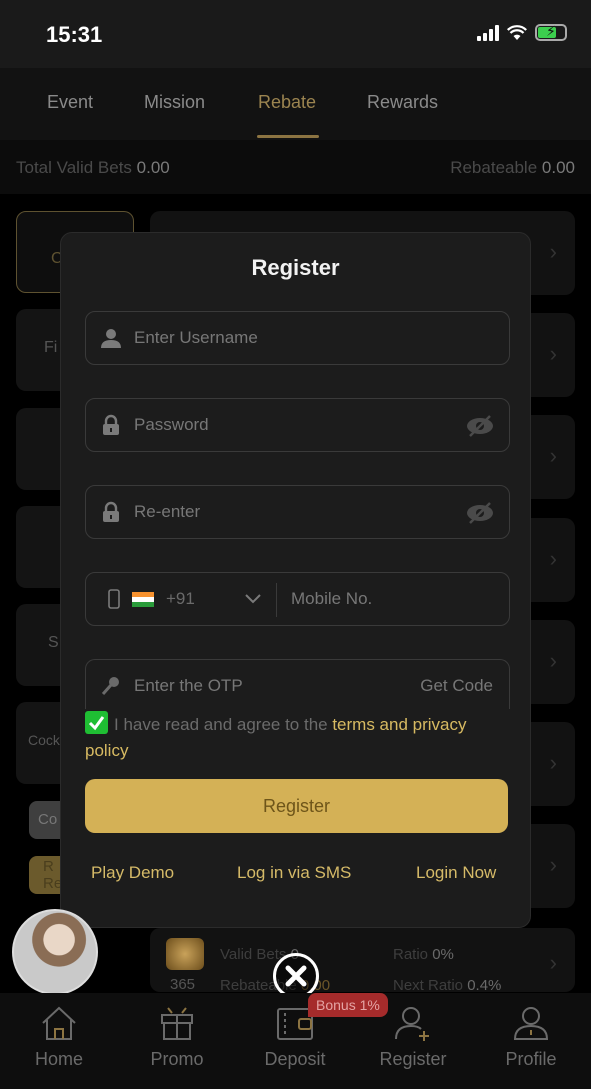  I want to click on tab-event: Event, so click(70, 102).